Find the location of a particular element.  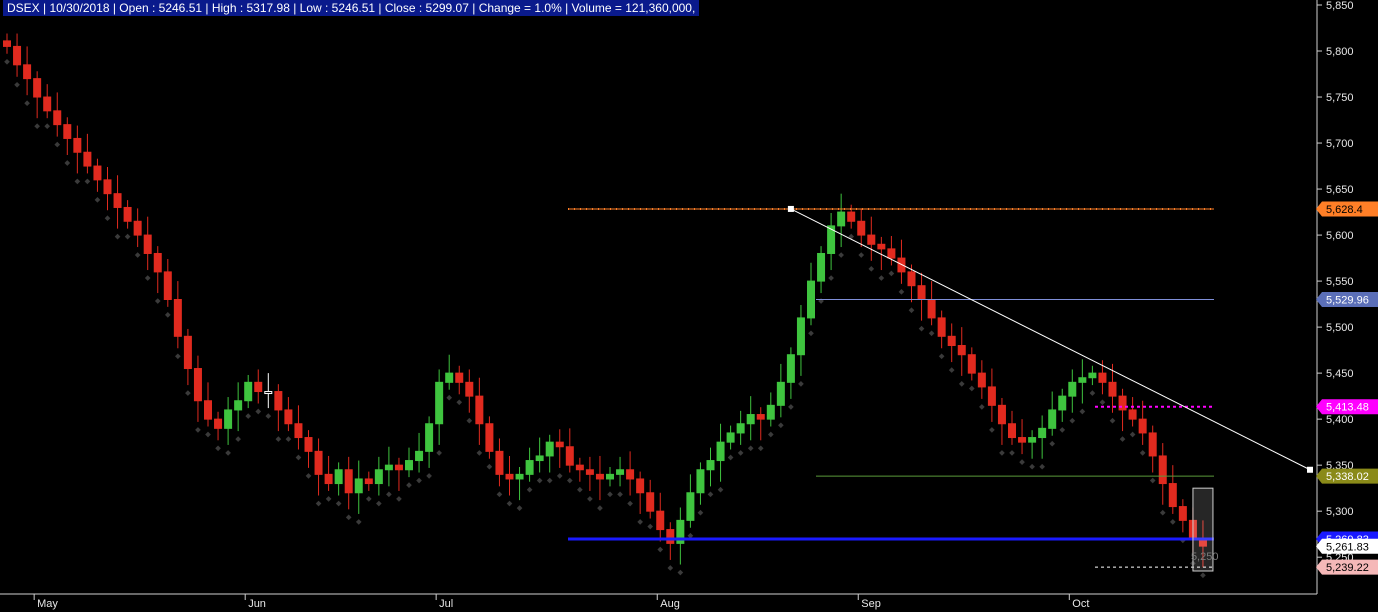

x-tick-label: Jul is located at coordinates (446, 604).